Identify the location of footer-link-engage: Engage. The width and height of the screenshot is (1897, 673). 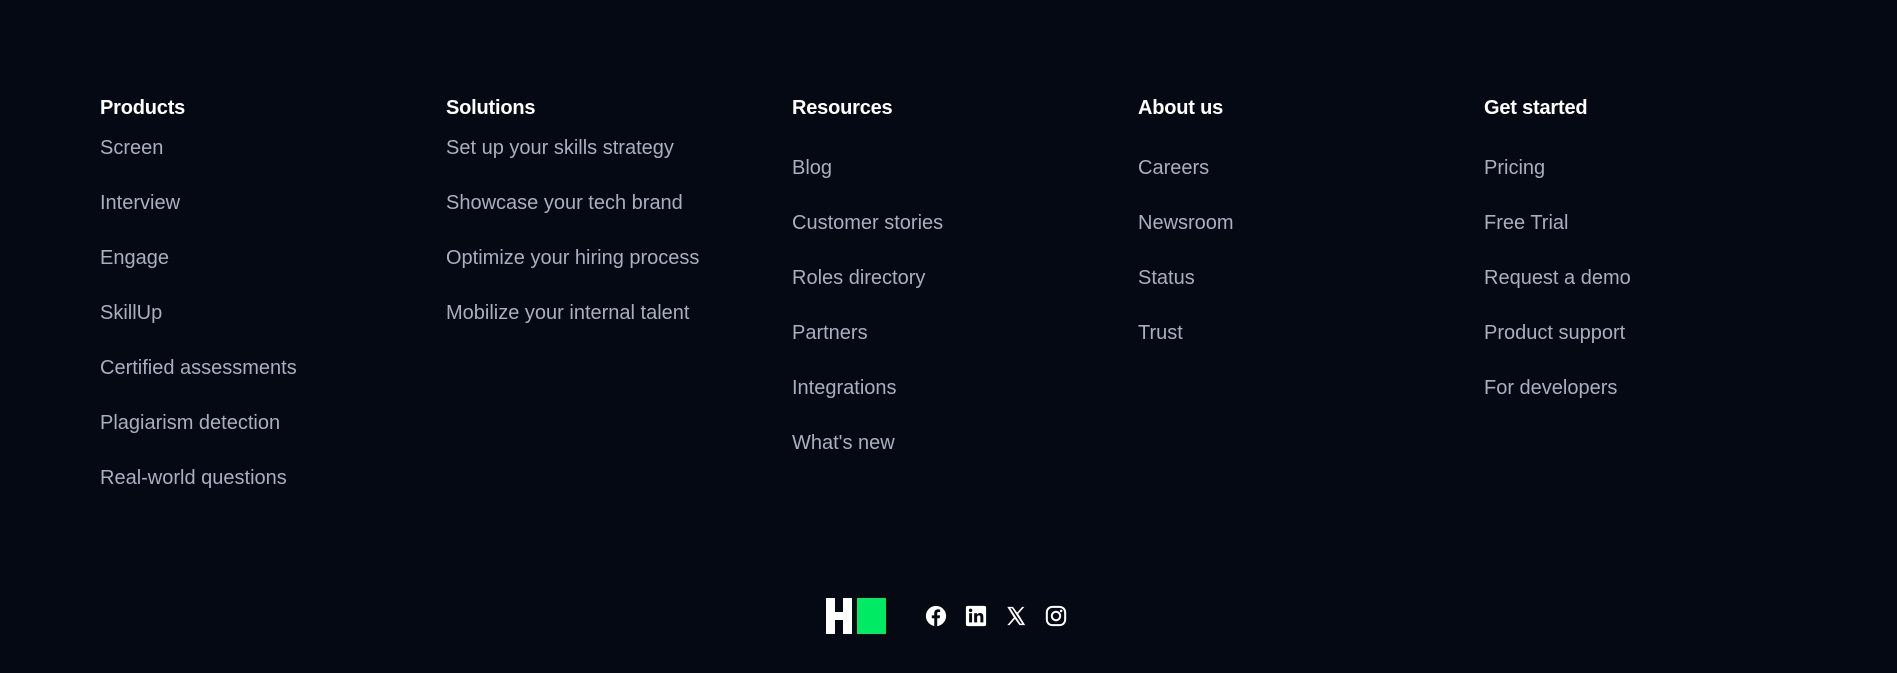
(134, 258).